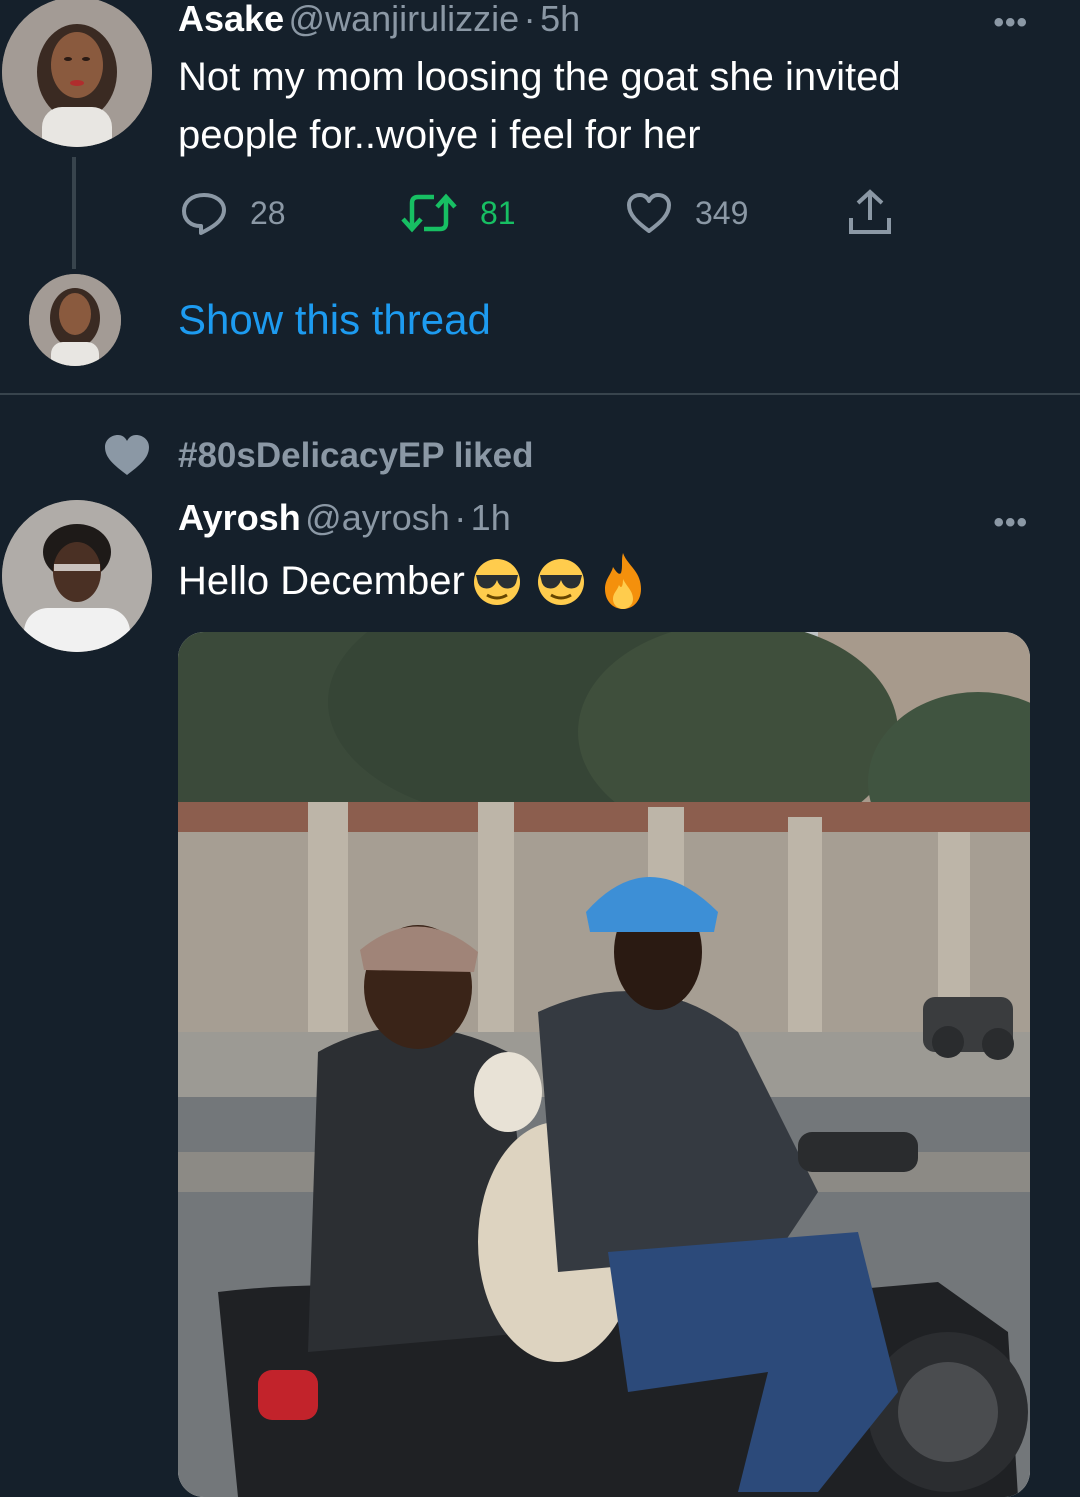 Image resolution: width=1080 pixels, height=1497 pixels. Describe the element at coordinates (649, 213) in the screenshot. I see `heart-icon` at that location.